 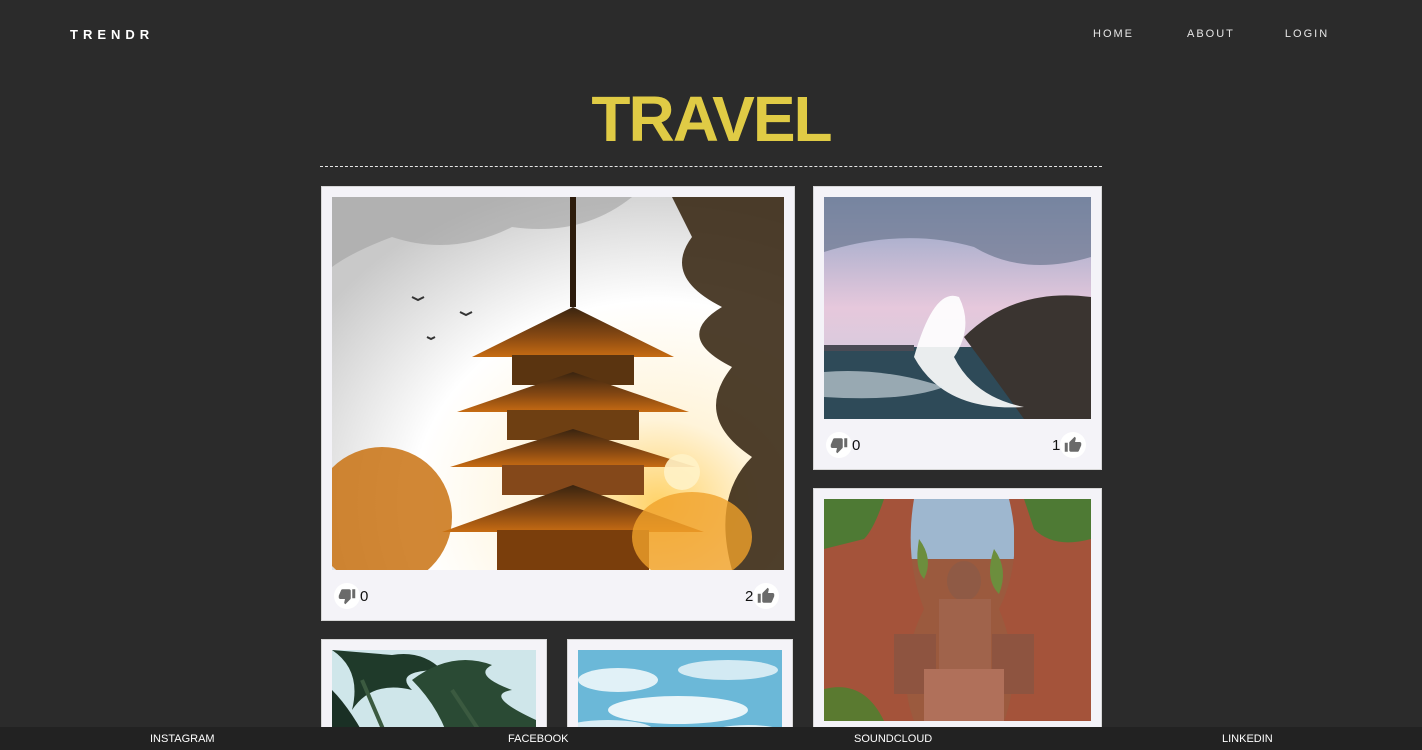 I want to click on title-divider, so click(x=711, y=166).